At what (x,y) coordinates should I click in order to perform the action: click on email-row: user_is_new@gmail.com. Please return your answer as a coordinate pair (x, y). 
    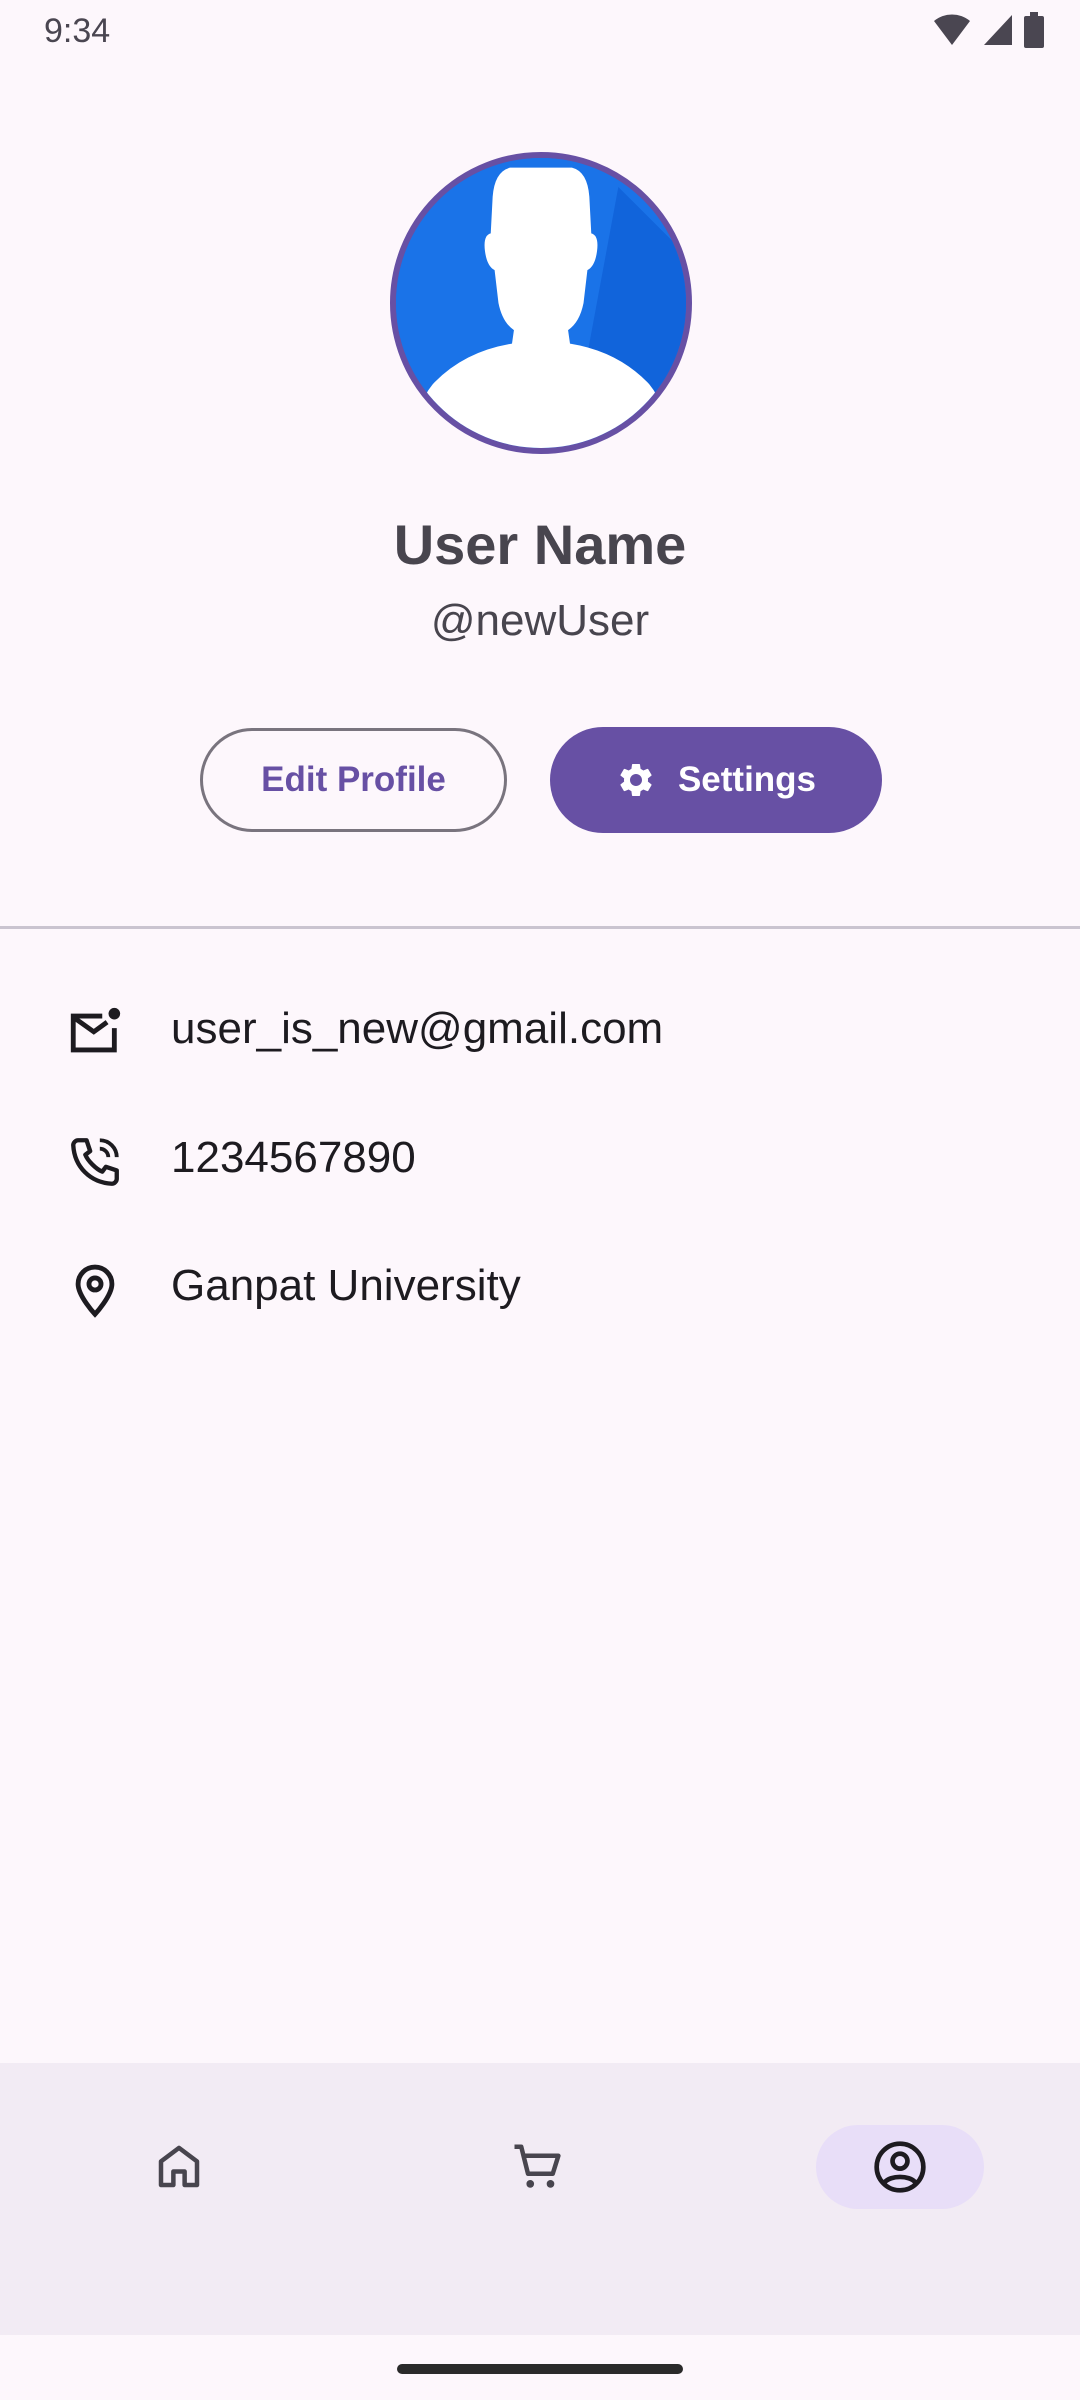
    Looking at the image, I should click on (540, 1028).